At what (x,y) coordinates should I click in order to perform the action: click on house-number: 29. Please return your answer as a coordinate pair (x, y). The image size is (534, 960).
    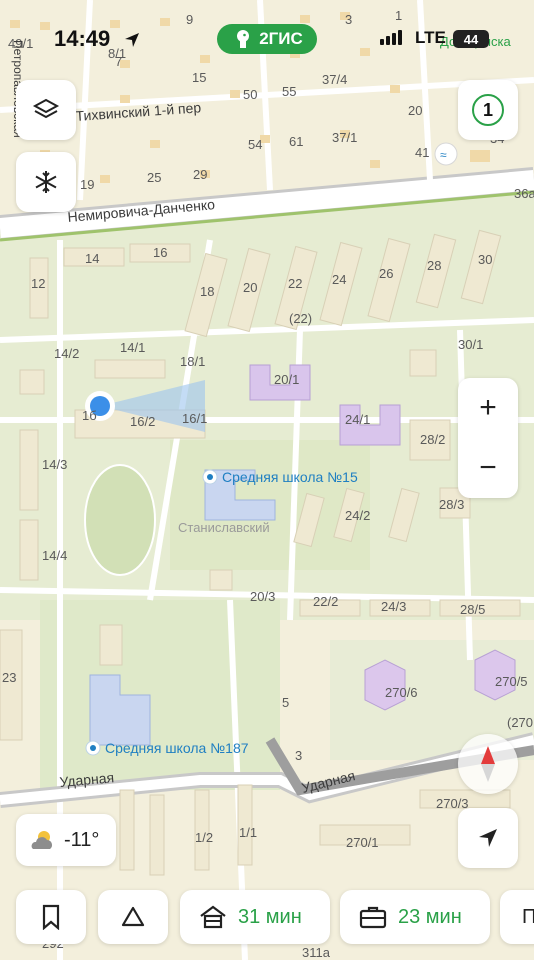
    Looking at the image, I should click on (200, 174).